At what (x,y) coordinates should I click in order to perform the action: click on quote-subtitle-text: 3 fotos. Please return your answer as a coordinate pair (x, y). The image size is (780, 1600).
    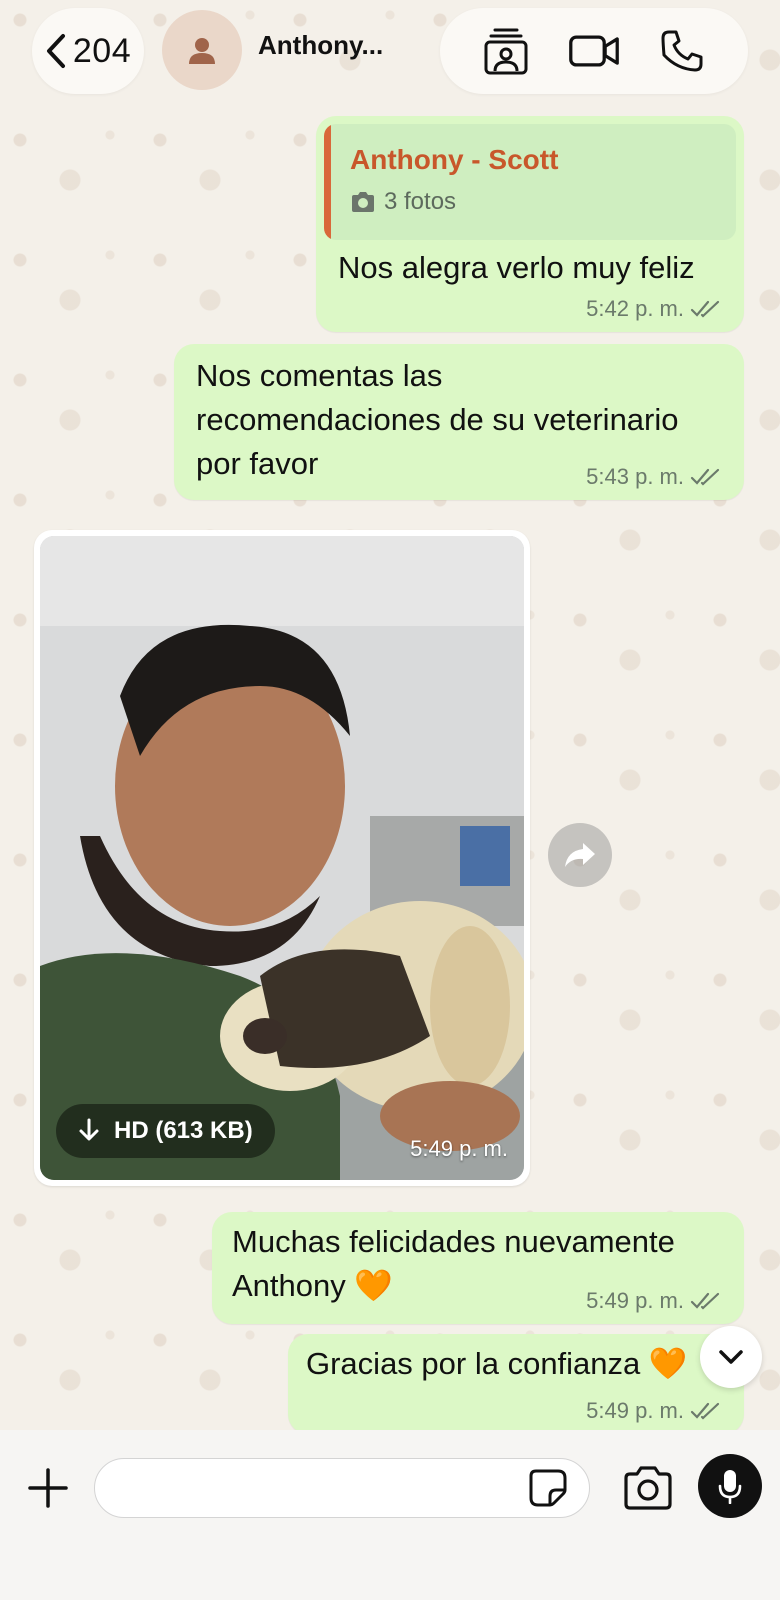
    Looking at the image, I should click on (420, 201).